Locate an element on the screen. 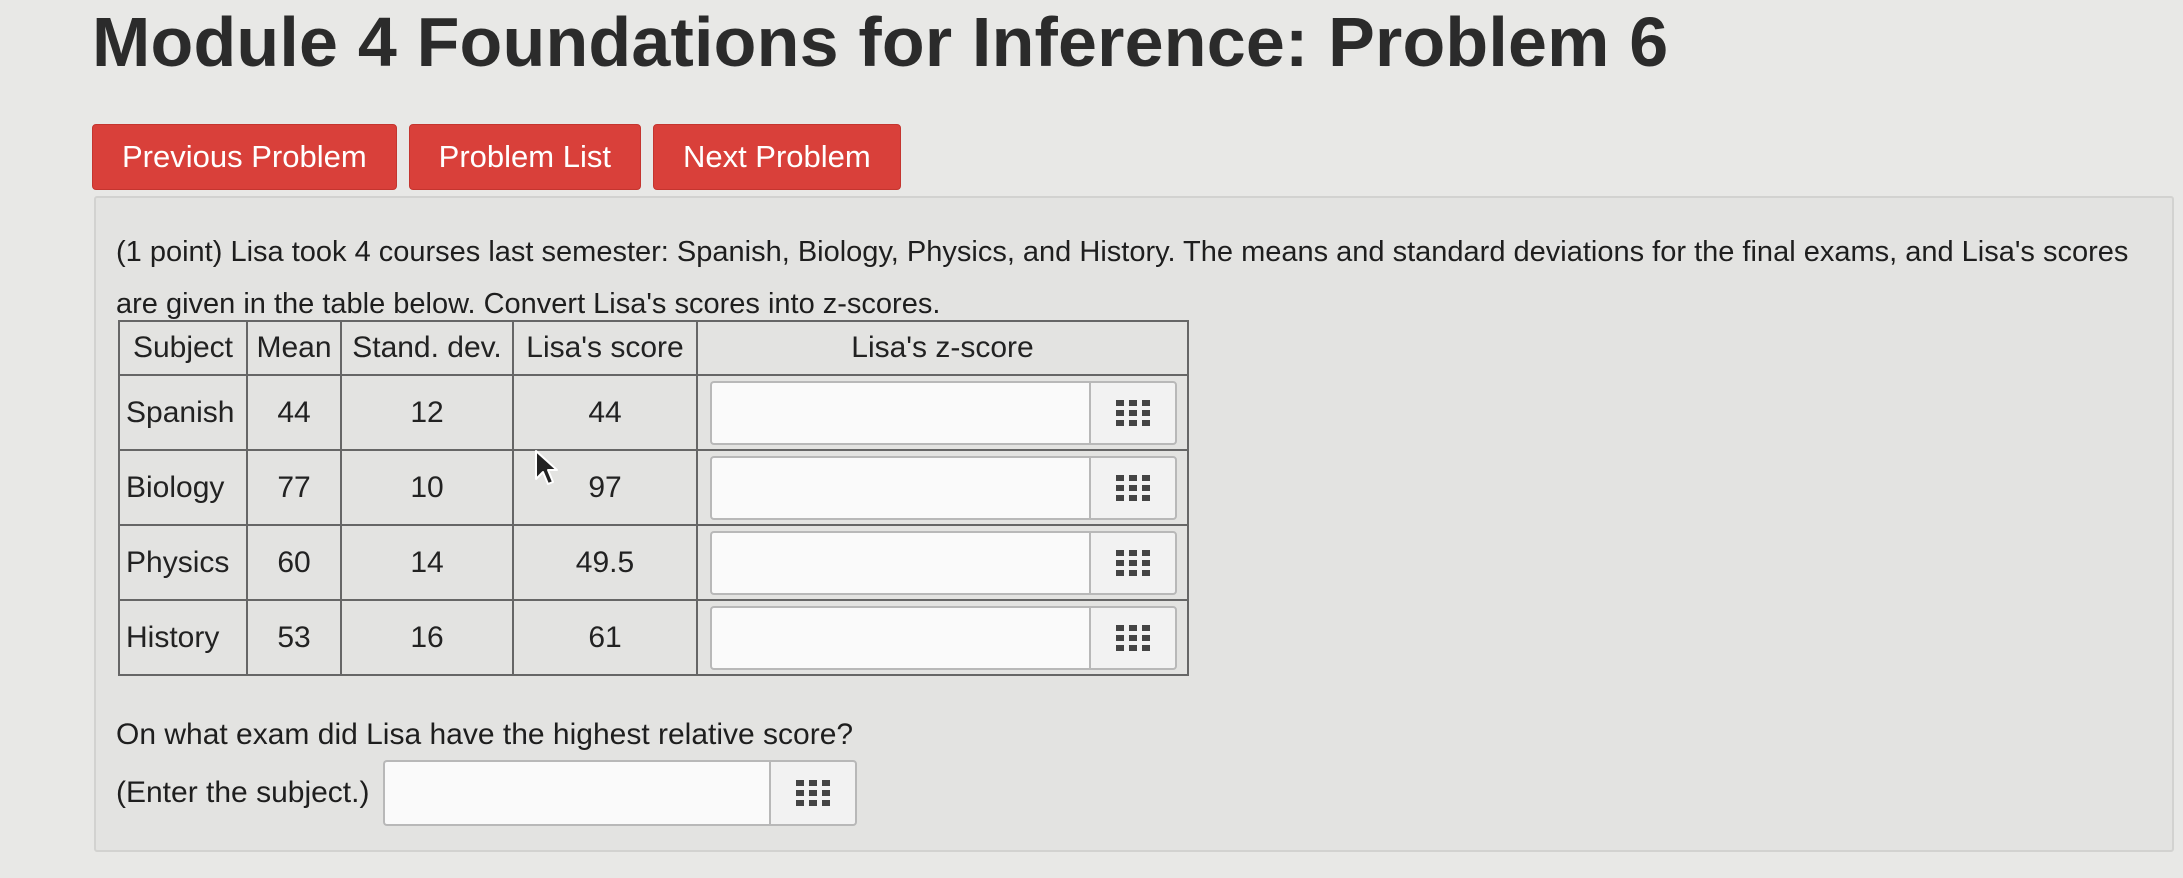 The width and height of the screenshot is (2183, 878). header-subject: Subject is located at coordinates (183, 348).